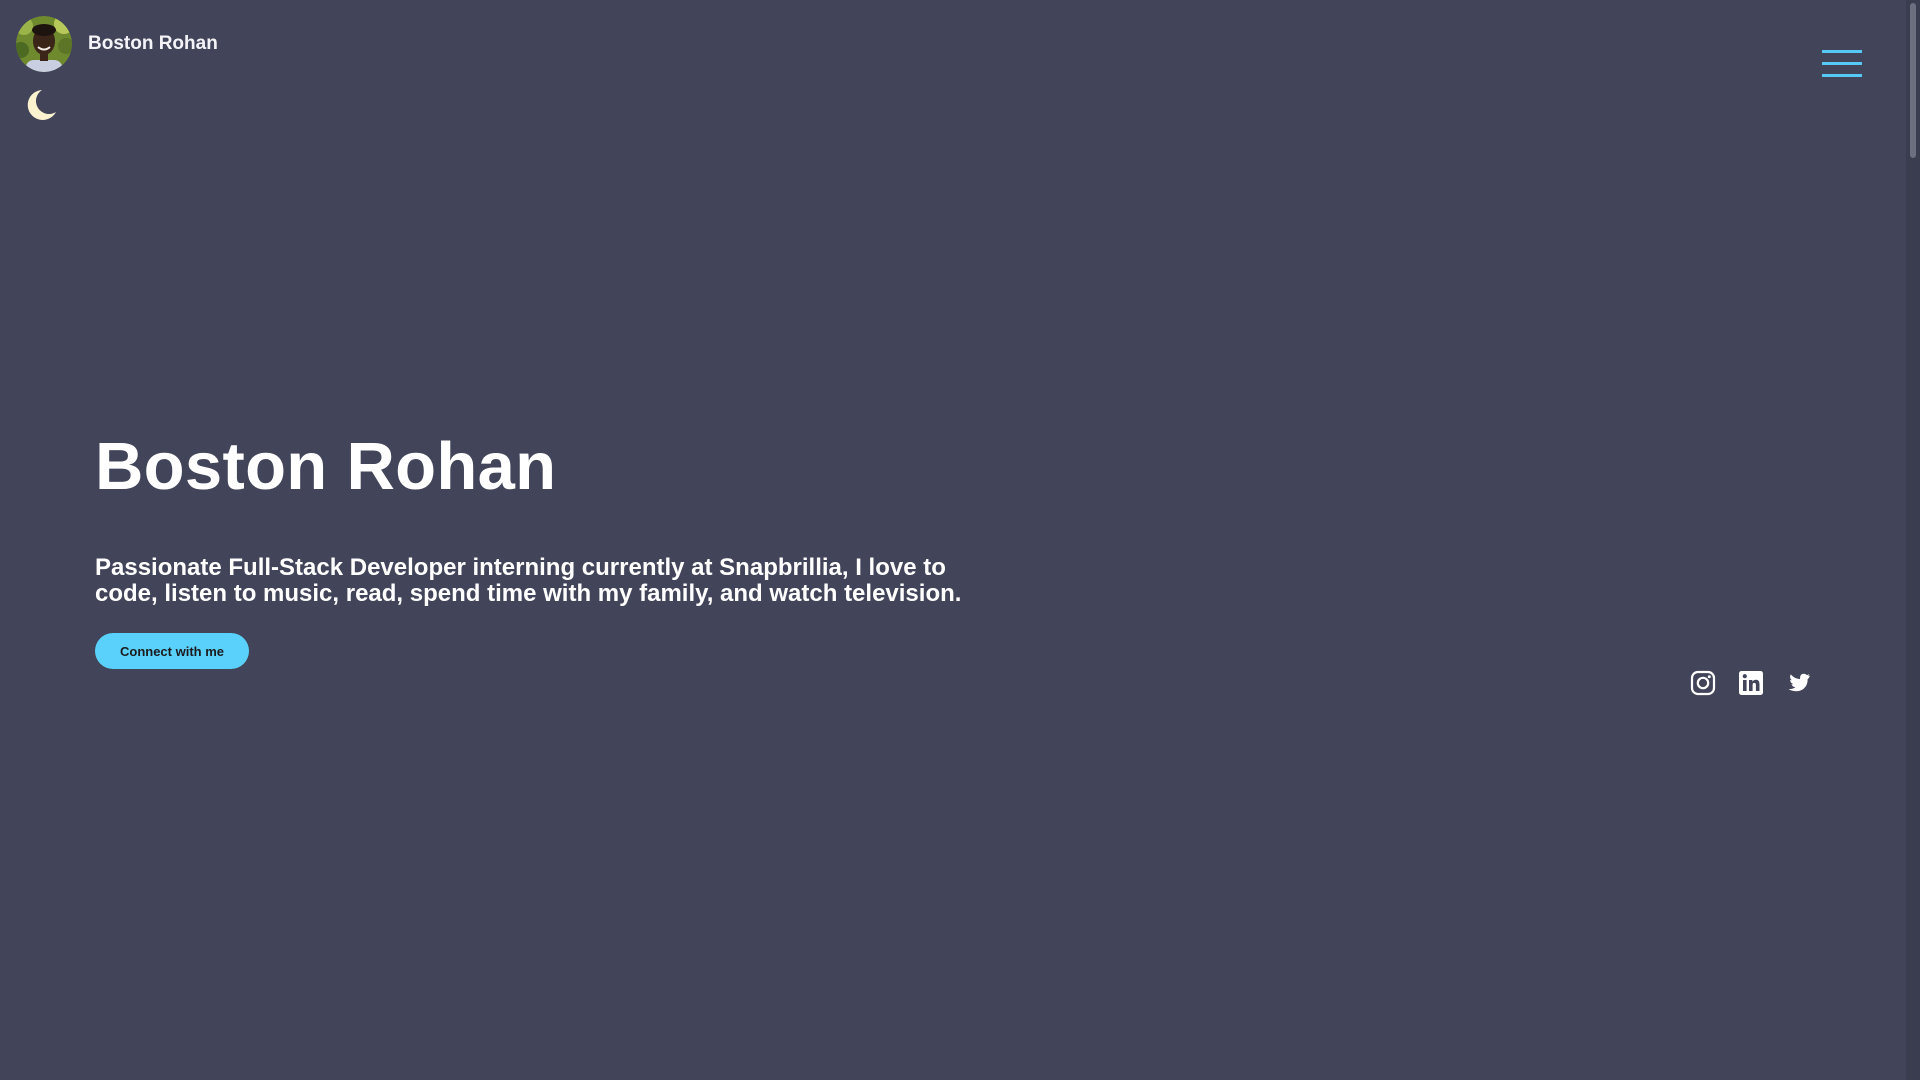 This screenshot has height=1080, width=1920. What do you see at coordinates (1842, 51) in the screenshot?
I see `menu-bar-top` at bounding box center [1842, 51].